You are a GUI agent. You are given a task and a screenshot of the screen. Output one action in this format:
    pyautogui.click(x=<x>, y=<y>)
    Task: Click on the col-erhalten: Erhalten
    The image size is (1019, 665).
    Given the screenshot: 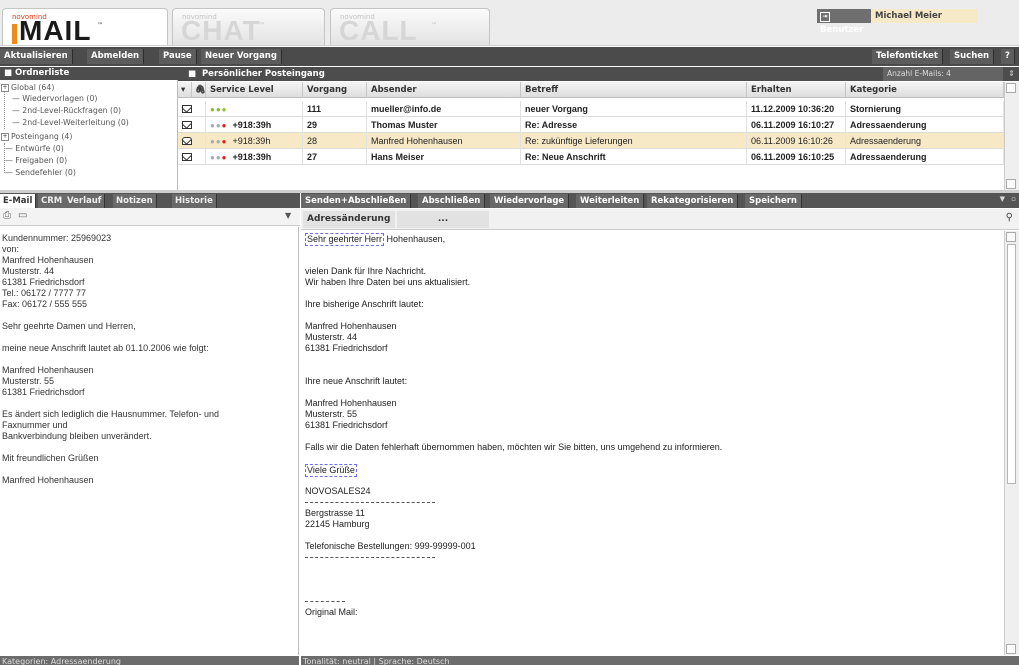 What is the action you would take?
    pyautogui.click(x=796, y=90)
    